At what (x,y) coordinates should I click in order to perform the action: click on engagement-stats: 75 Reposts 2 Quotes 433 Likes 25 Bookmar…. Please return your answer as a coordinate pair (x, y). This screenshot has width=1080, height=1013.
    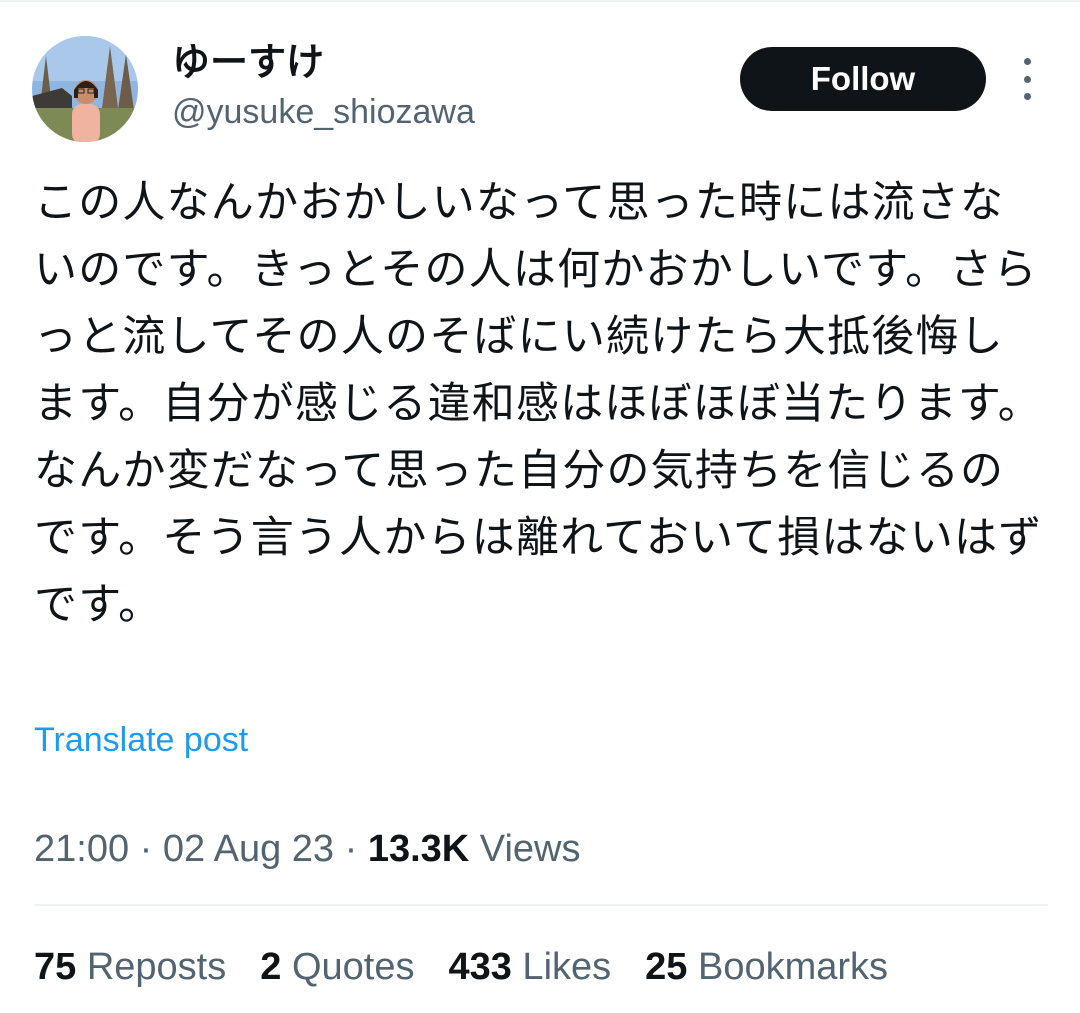
    Looking at the image, I should click on (478, 967).